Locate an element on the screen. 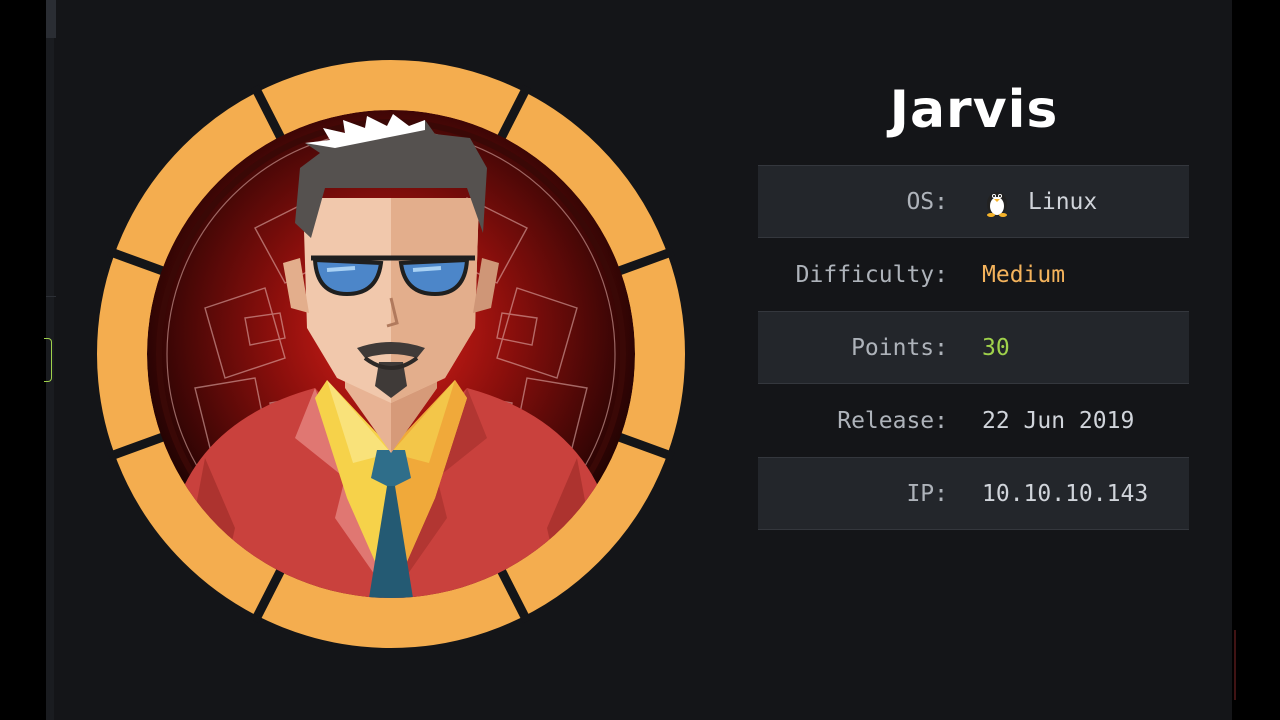 This screenshot has width=1280, height=720. points-label: Points: is located at coordinates (899, 347).